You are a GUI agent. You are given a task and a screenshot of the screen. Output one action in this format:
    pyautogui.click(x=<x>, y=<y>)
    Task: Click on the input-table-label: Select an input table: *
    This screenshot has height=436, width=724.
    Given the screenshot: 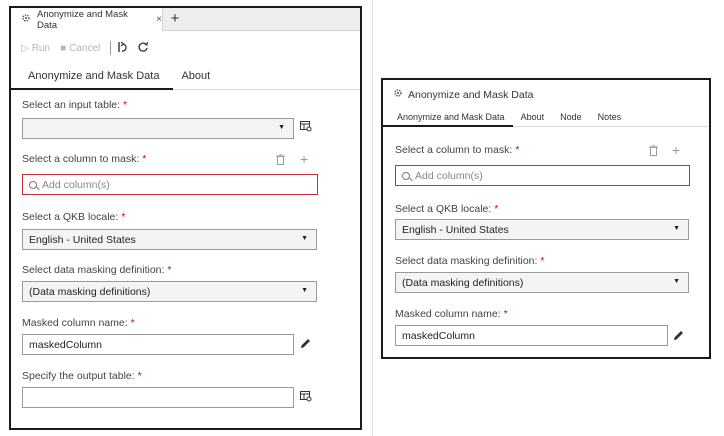 What is the action you would take?
    pyautogui.click(x=75, y=105)
    